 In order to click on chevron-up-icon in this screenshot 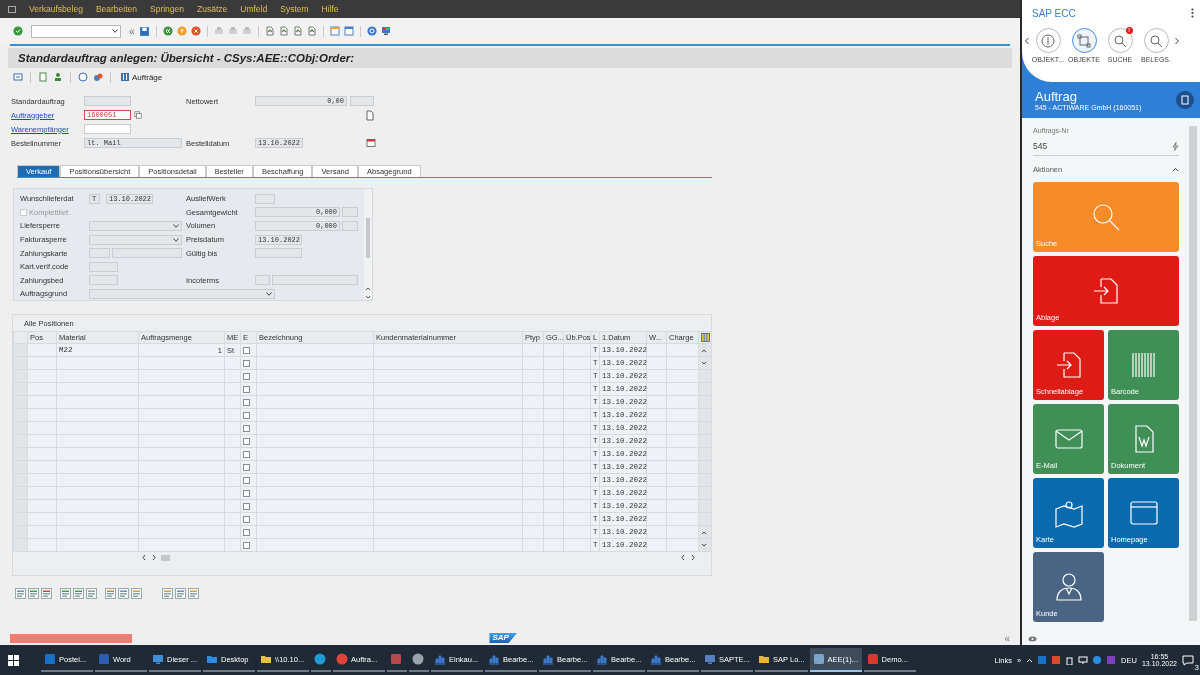, I will do `click(1030, 660)`.